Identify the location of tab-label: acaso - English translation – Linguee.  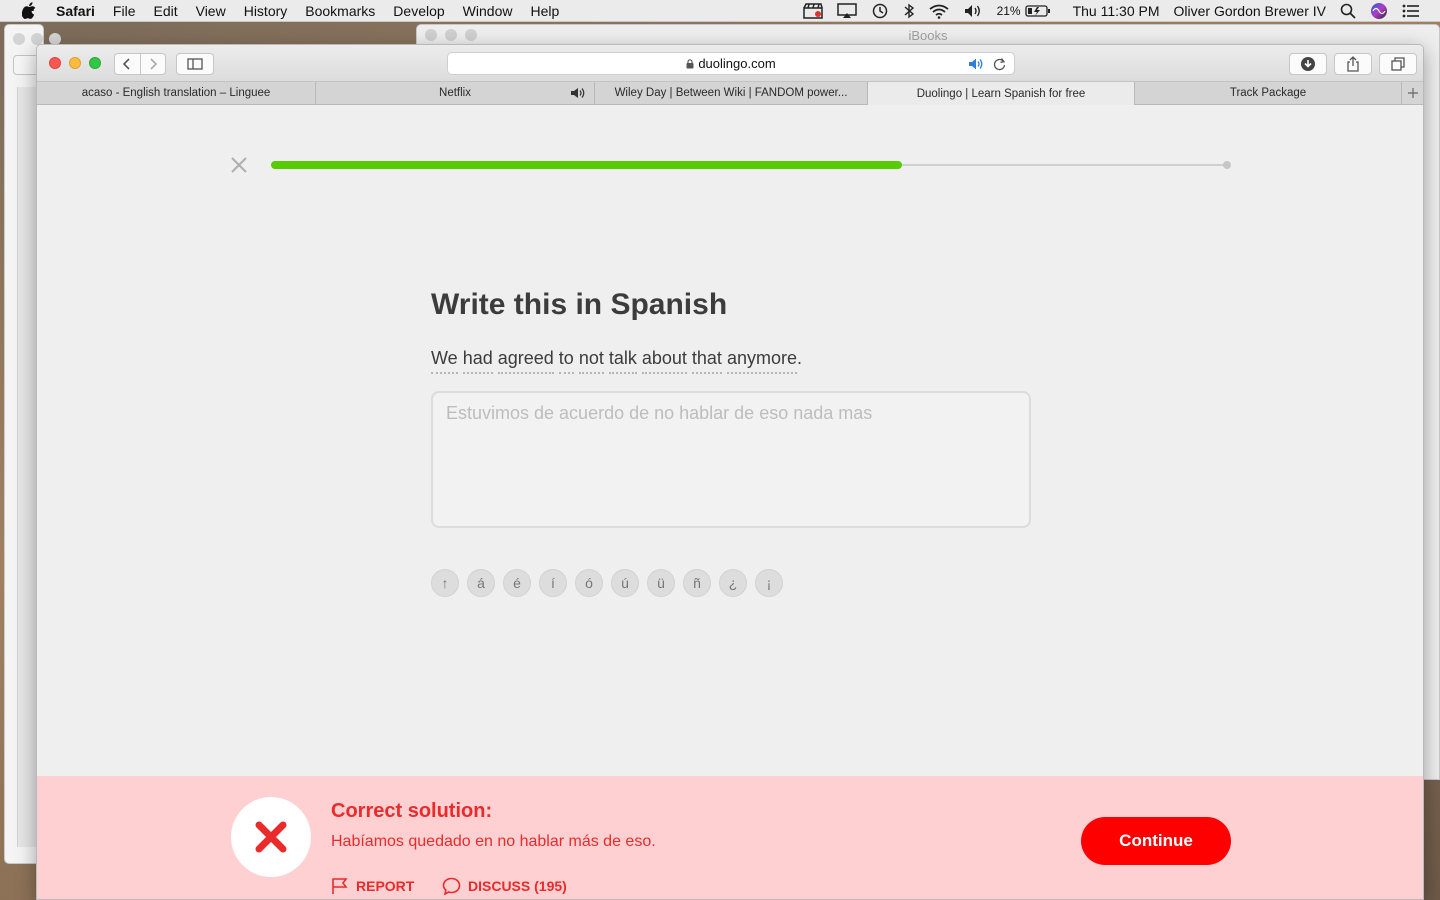
(176, 93).